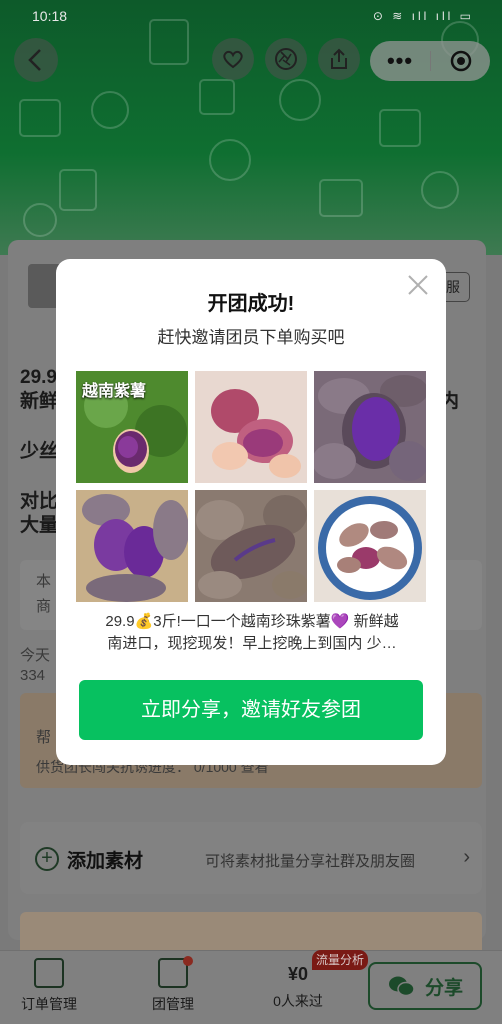 The width and height of the screenshot is (502, 1024). What do you see at coordinates (33, 675) in the screenshot?
I see `stats-line2: 334` at bounding box center [33, 675].